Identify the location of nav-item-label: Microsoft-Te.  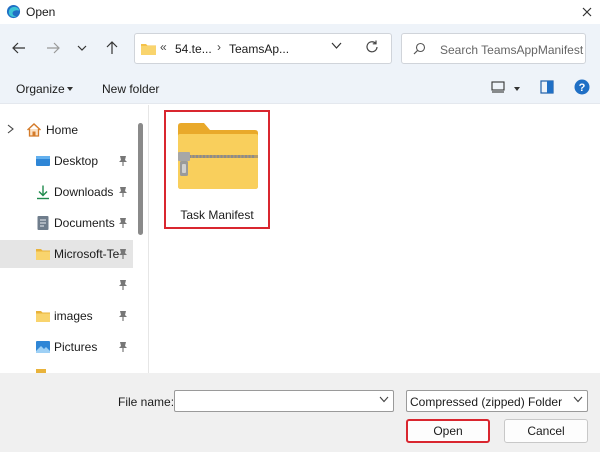
(87, 254).